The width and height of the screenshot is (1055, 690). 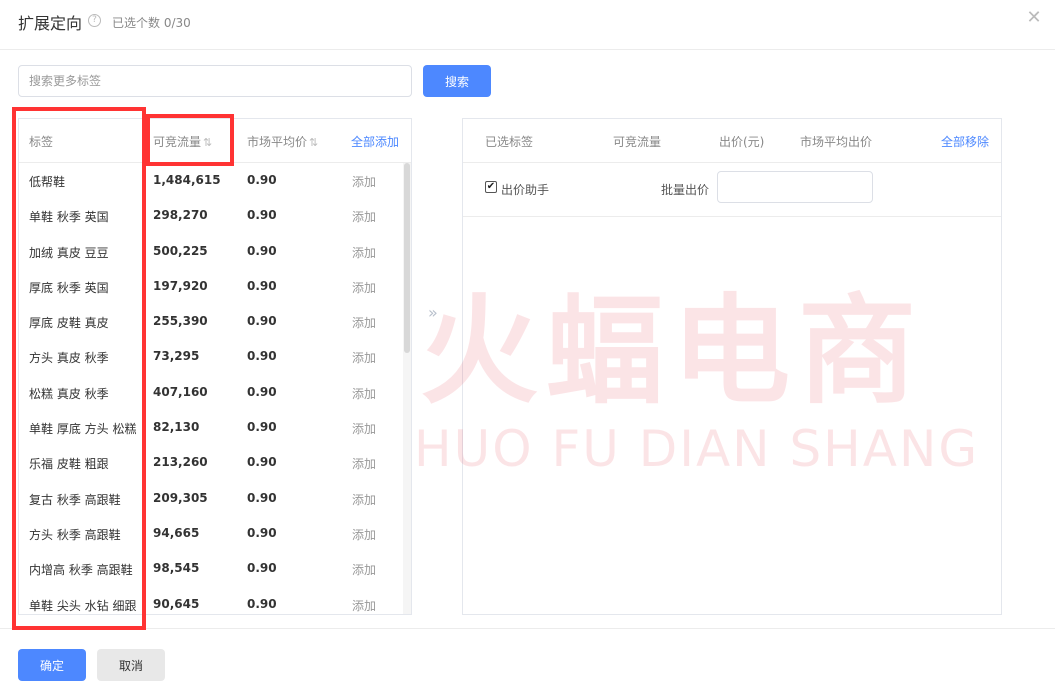 I want to click on dialog-footer: 确定 取消, so click(x=527, y=659).